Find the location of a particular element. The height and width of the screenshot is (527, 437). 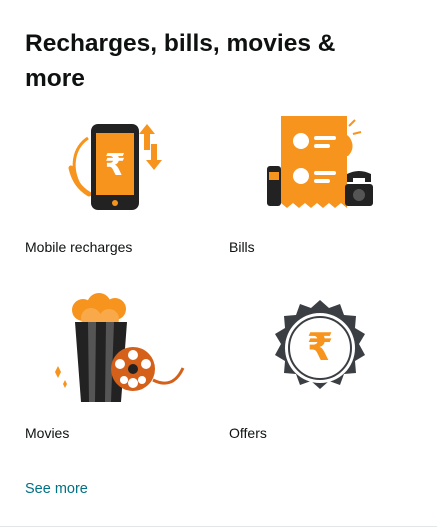

tile-label: Bills is located at coordinates (242, 247).